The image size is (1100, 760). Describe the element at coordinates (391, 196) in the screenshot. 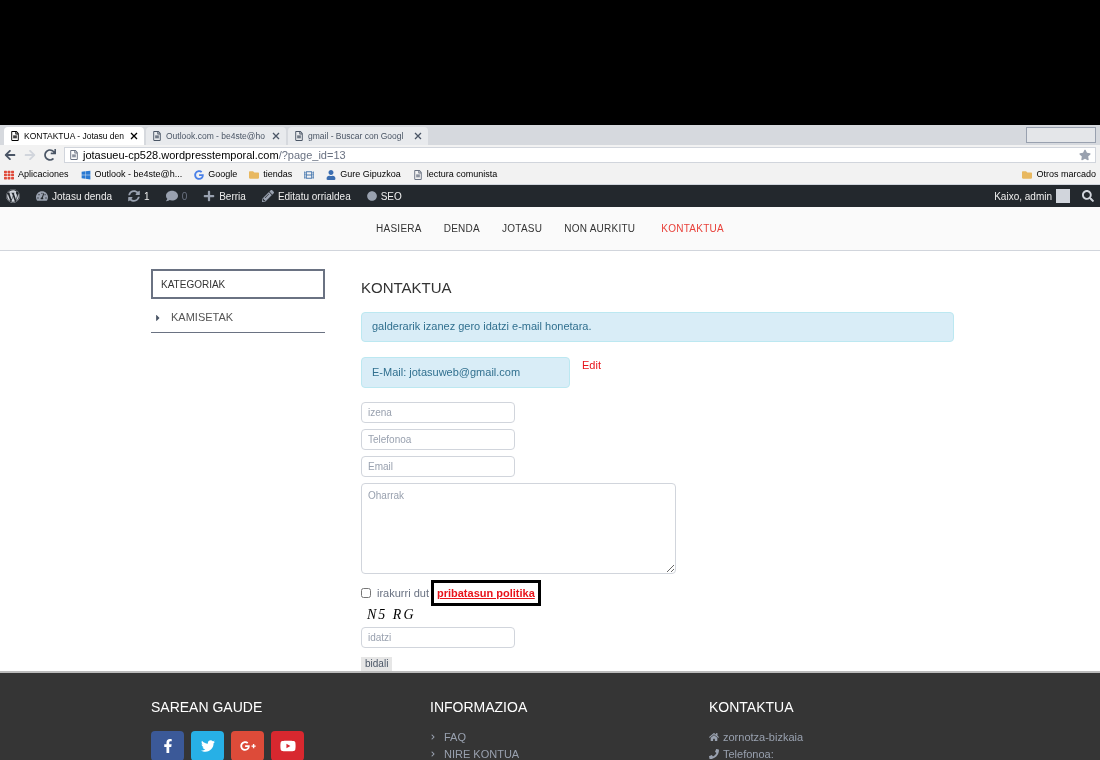

I see `seo-link: SEO` at that location.